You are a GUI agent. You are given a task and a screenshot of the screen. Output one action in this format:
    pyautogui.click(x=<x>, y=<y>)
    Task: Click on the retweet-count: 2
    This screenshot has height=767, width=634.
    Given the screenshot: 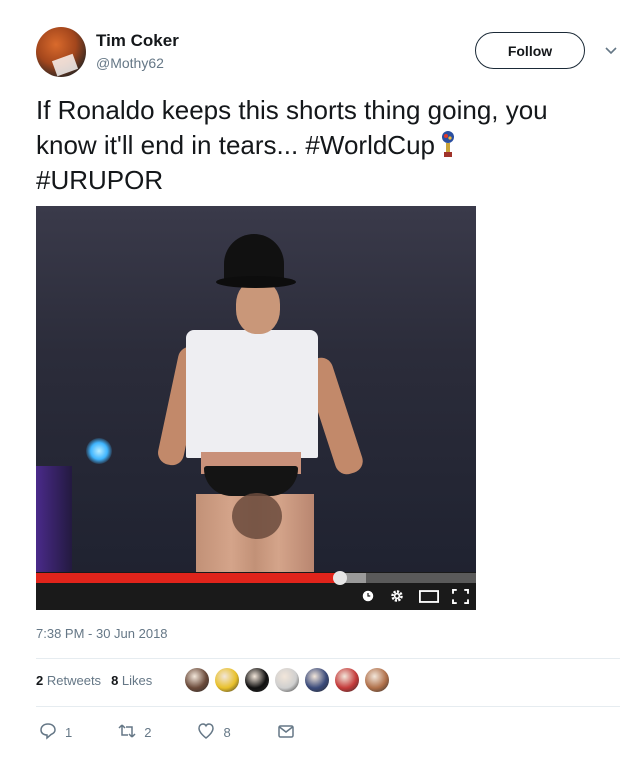 What is the action you would take?
    pyautogui.click(x=148, y=732)
    